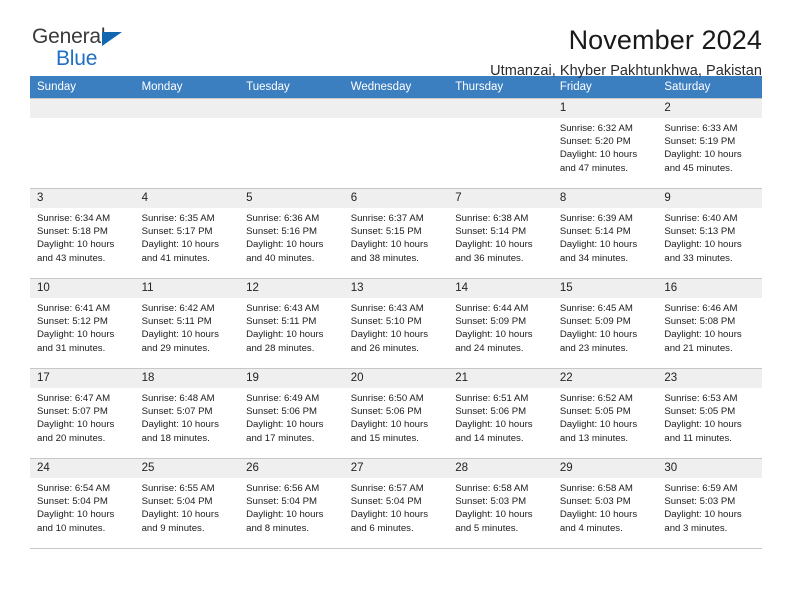 The image size is (792, 612). Describe the element at coordinates (595, 412) in the screenshot. I see `sunset-text: Sunset: 5:05 PM` at that location.